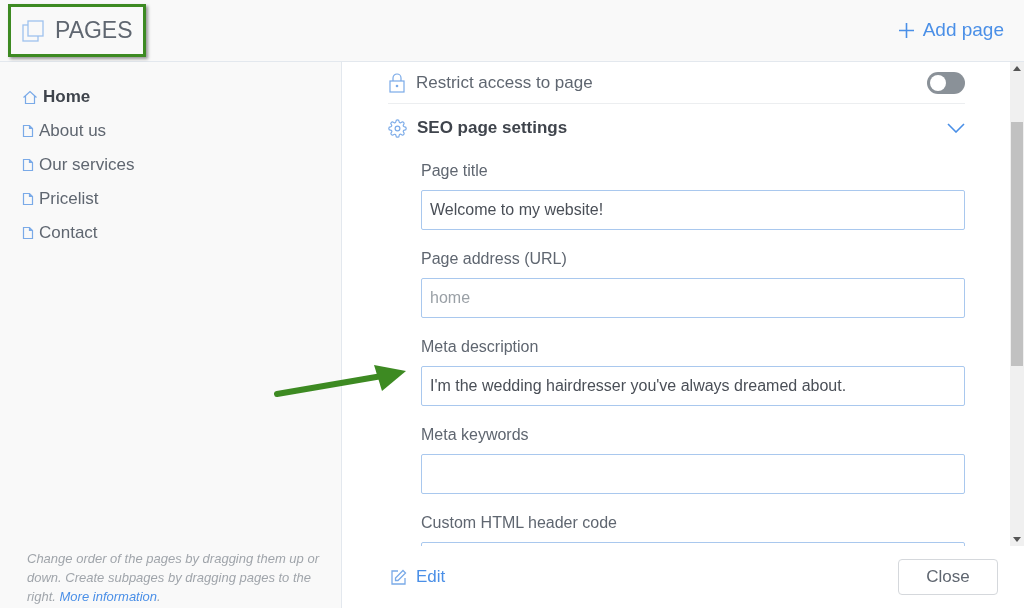 The image size is (1024, 608). Describe the element at coordinates (494, 259) in the screenshot. I see `field-label: Page address (URL)` at that location.